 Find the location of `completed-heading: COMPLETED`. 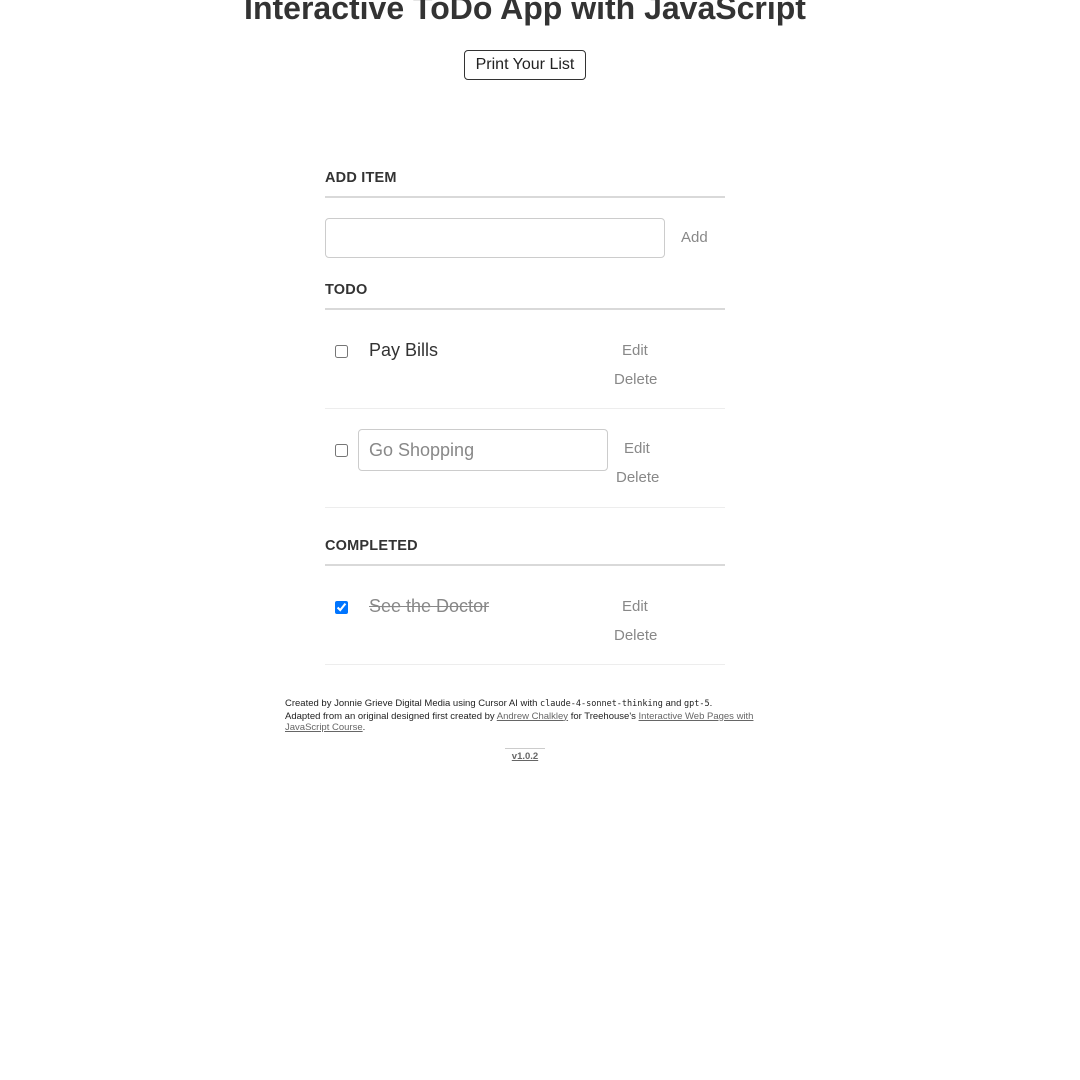

completed-heading: COMPLETED is located at coordinates (525, 552).